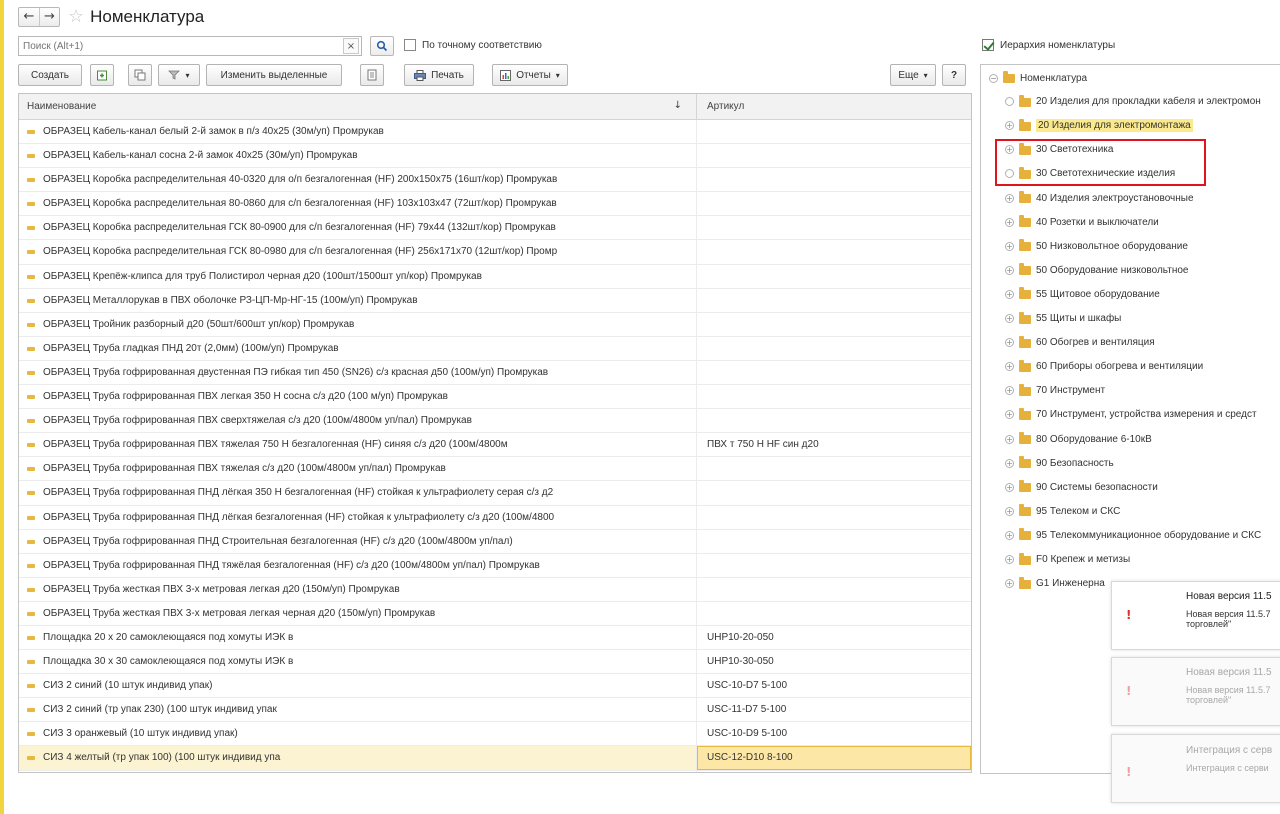  I want to click on create-group-button, so click(102, 75).